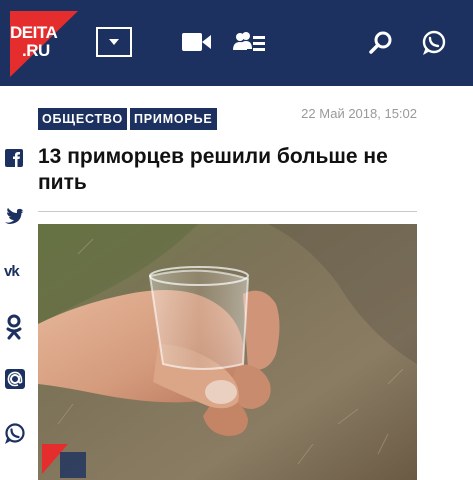 Image resolution: width=473 pixels, height=480 pixels. Describe the element at coordinates (227, 211) in the screenshot. I see `divider` at that location.